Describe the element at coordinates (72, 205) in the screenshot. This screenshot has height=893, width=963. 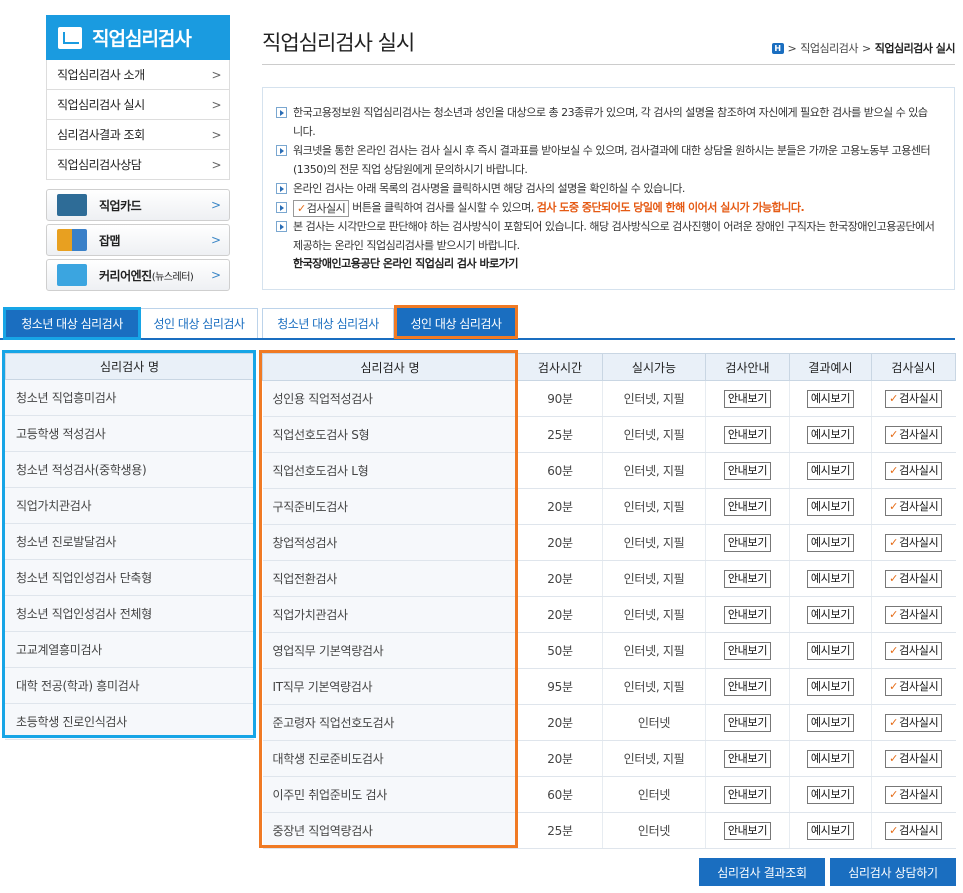
I see `job-card-icon` at that location.